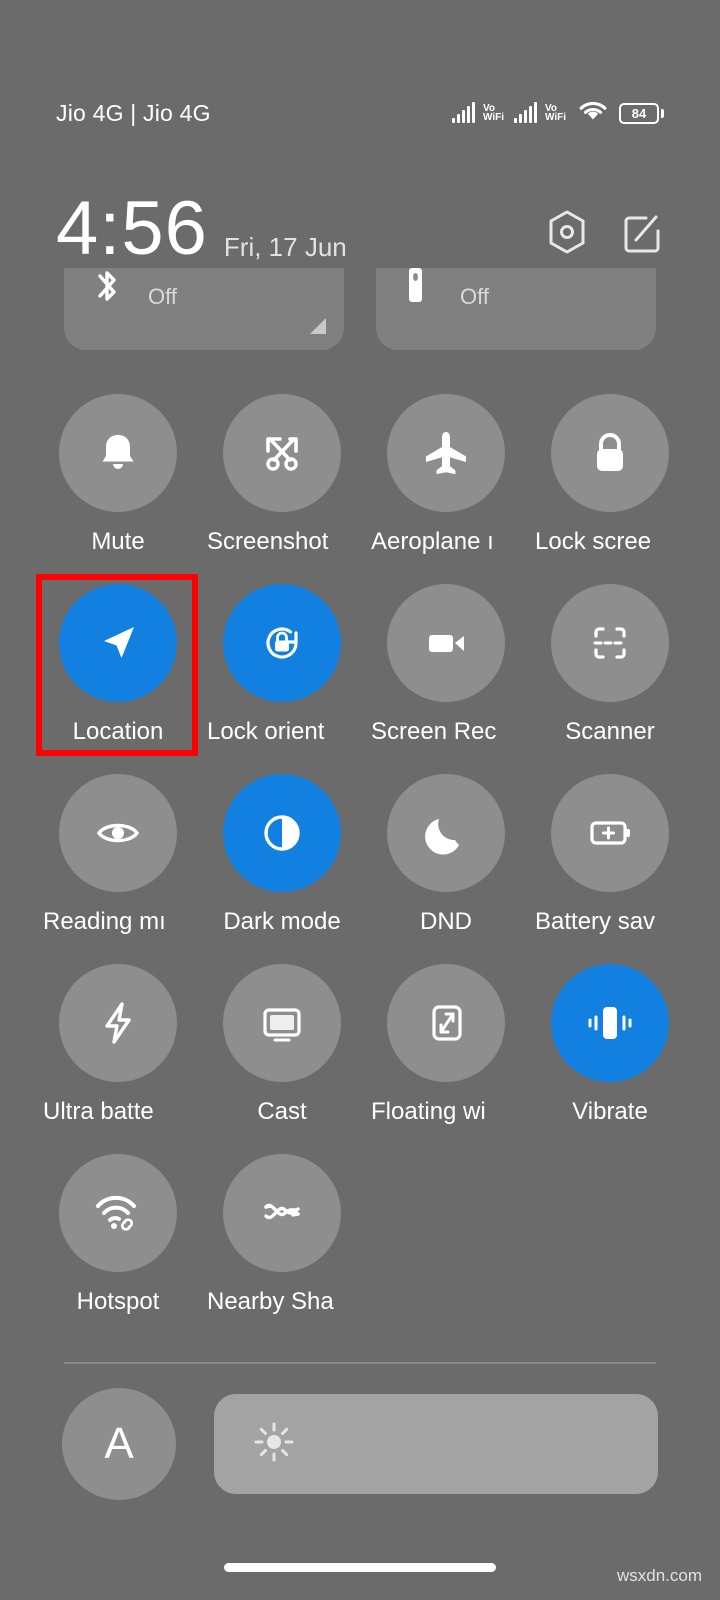  I want to click on tile-label: Ultra batte, so click(98, 1111).